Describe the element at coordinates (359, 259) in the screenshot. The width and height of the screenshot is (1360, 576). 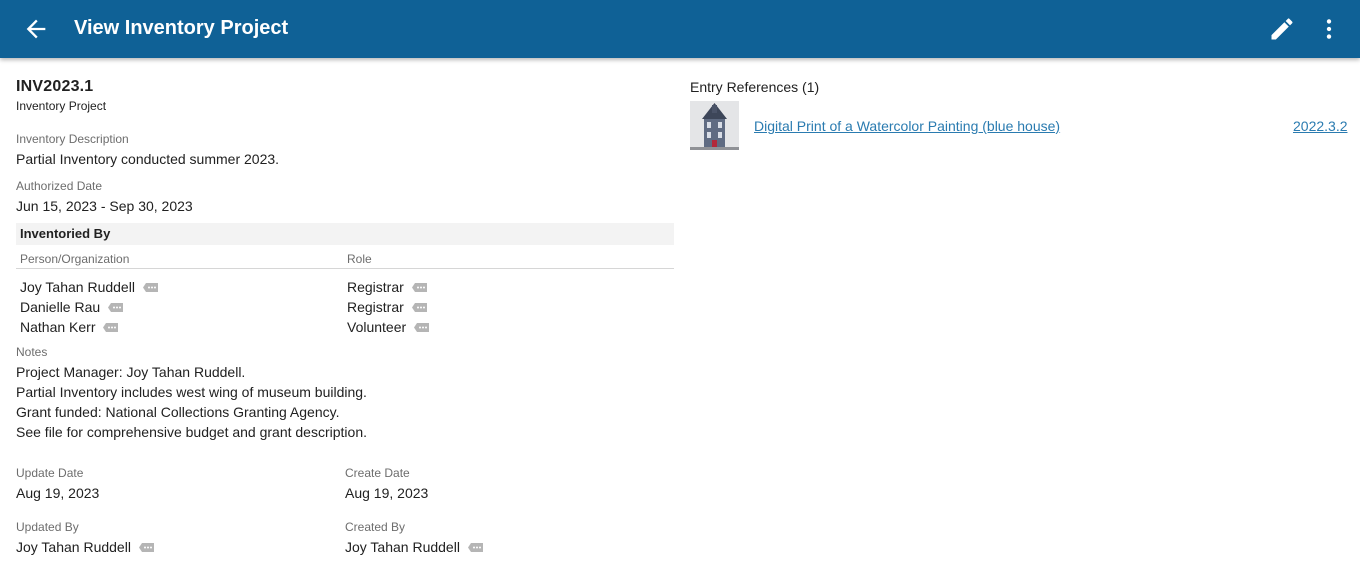
I see `role-column-header: Role` at that location.